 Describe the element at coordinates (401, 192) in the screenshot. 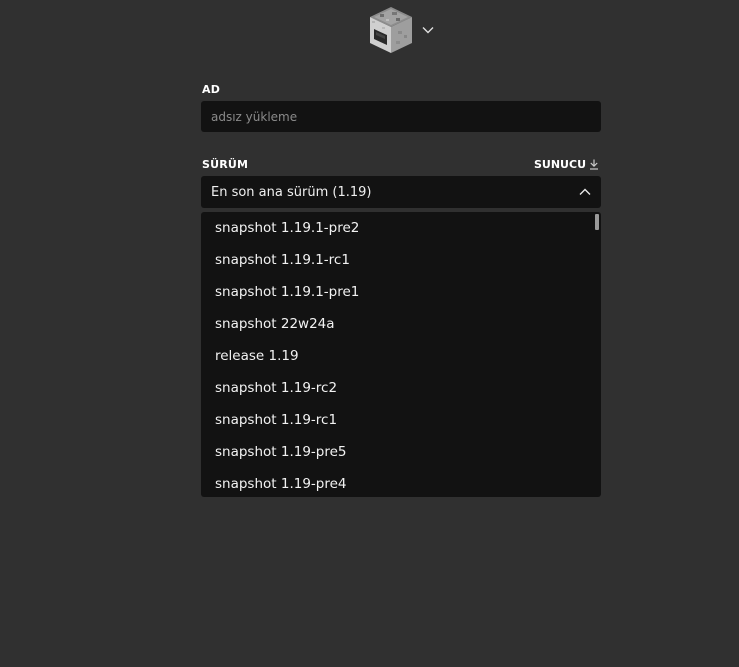

I see `version-select: En son ana sürüm (1.19)` at that location.